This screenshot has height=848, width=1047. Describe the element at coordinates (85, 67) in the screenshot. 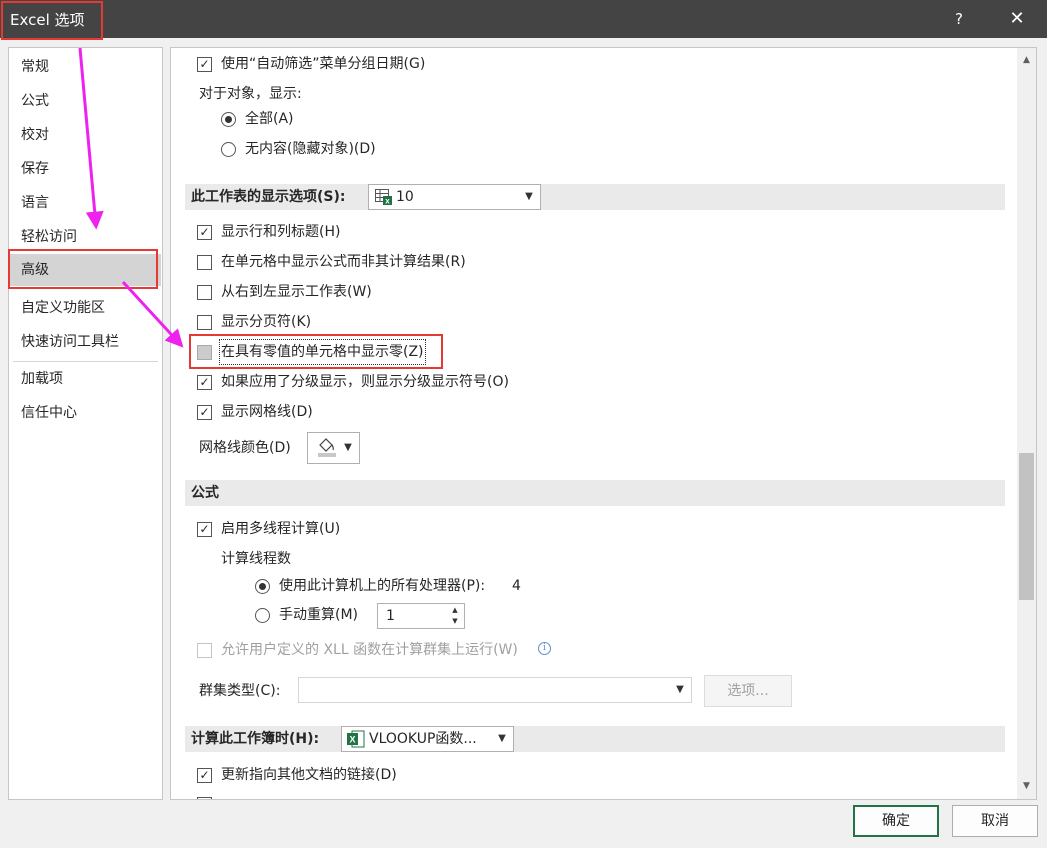

I see `nav-item-general: 常规` at that location.